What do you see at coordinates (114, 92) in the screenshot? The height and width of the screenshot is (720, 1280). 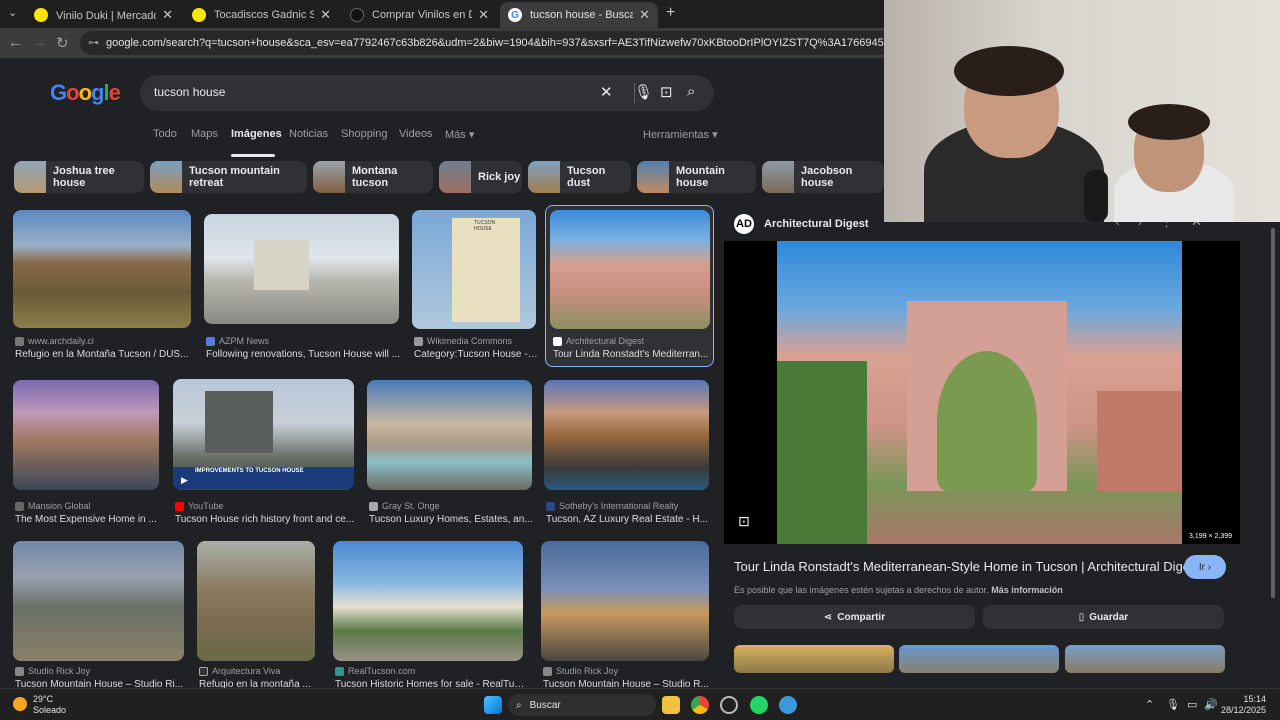 I see `logo-letter: e` at bounding box center [114, 92].